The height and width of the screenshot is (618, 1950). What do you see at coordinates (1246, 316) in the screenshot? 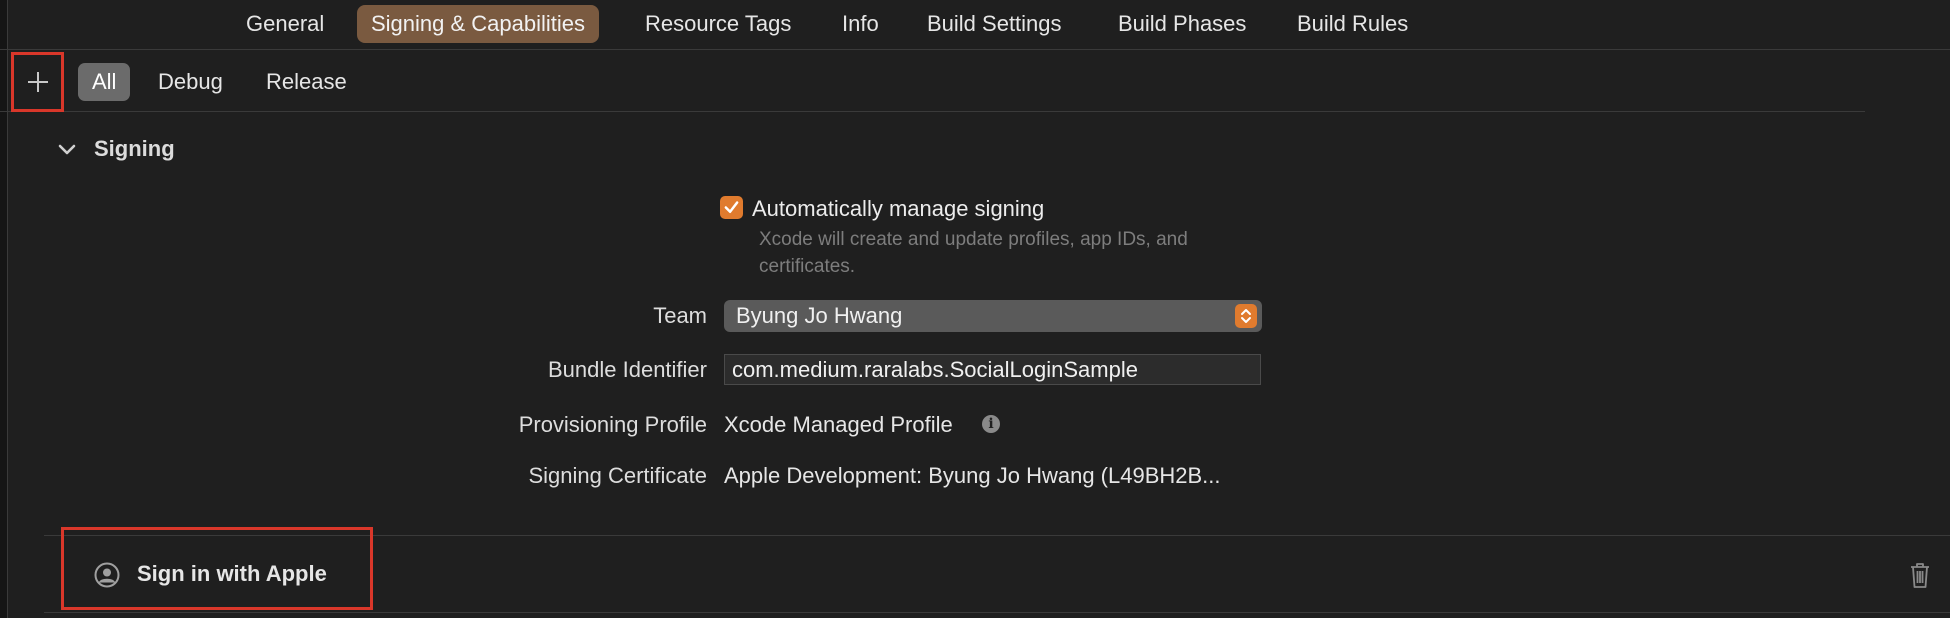
I see `popup-stepper-icon` at bounding box center [1246, 316].